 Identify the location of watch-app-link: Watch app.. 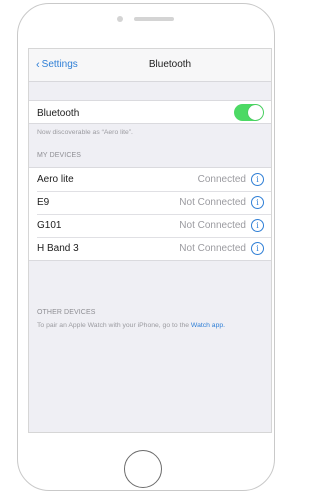
(208, 325).